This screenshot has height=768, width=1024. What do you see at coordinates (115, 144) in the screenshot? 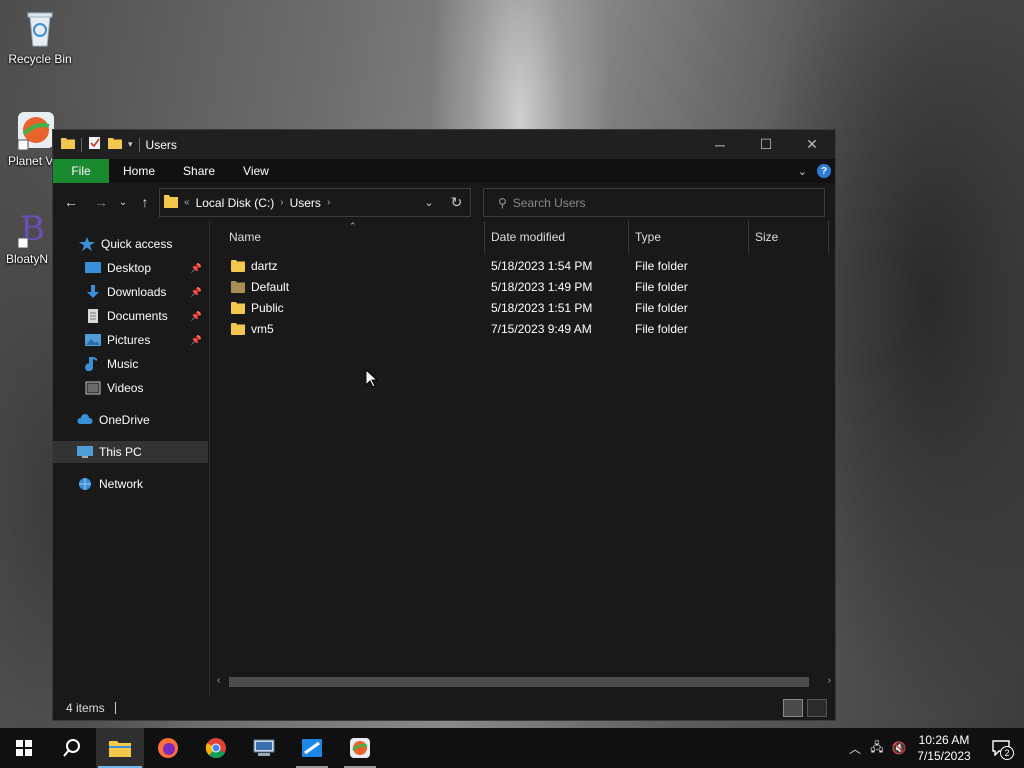
I see `new-folder-icon` at bounding box center [115, 144].